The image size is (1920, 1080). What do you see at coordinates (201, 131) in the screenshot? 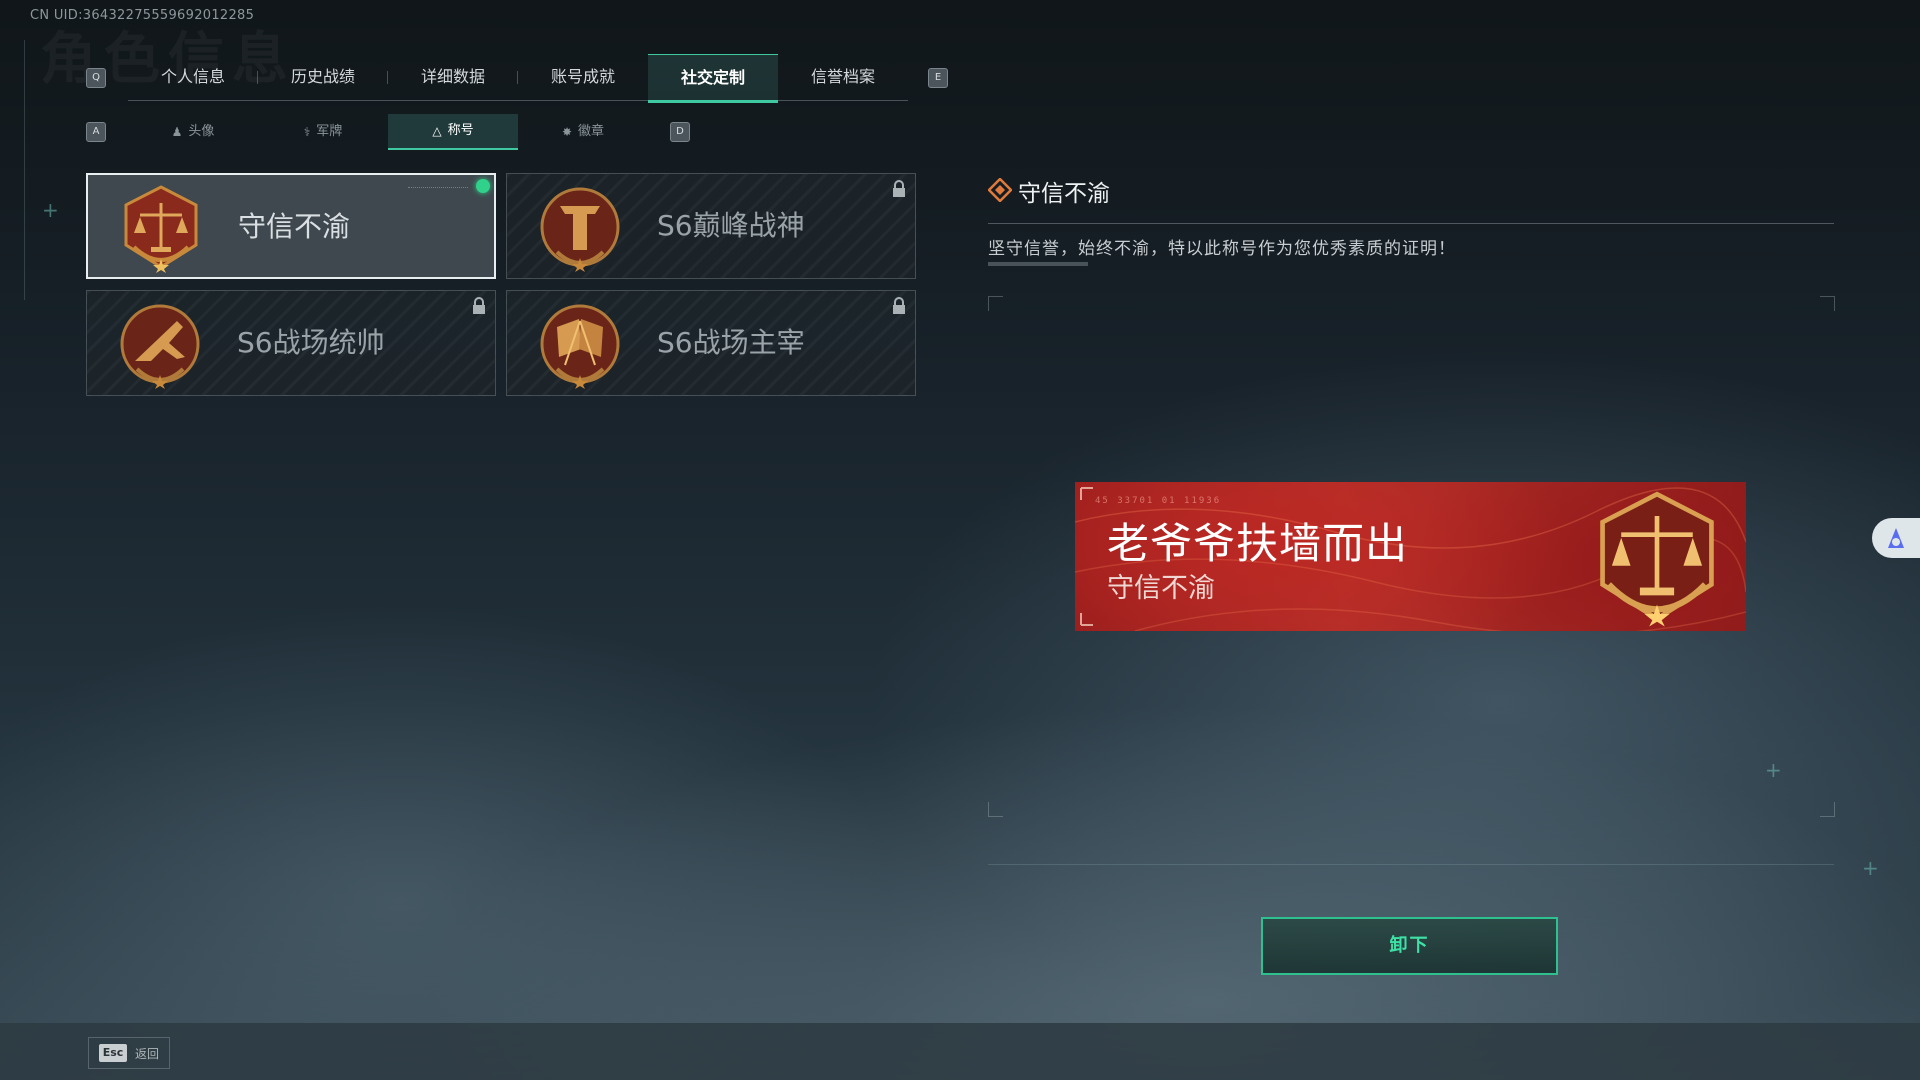
I see `subtab-label: 头像` at bounding box center [201, 131].